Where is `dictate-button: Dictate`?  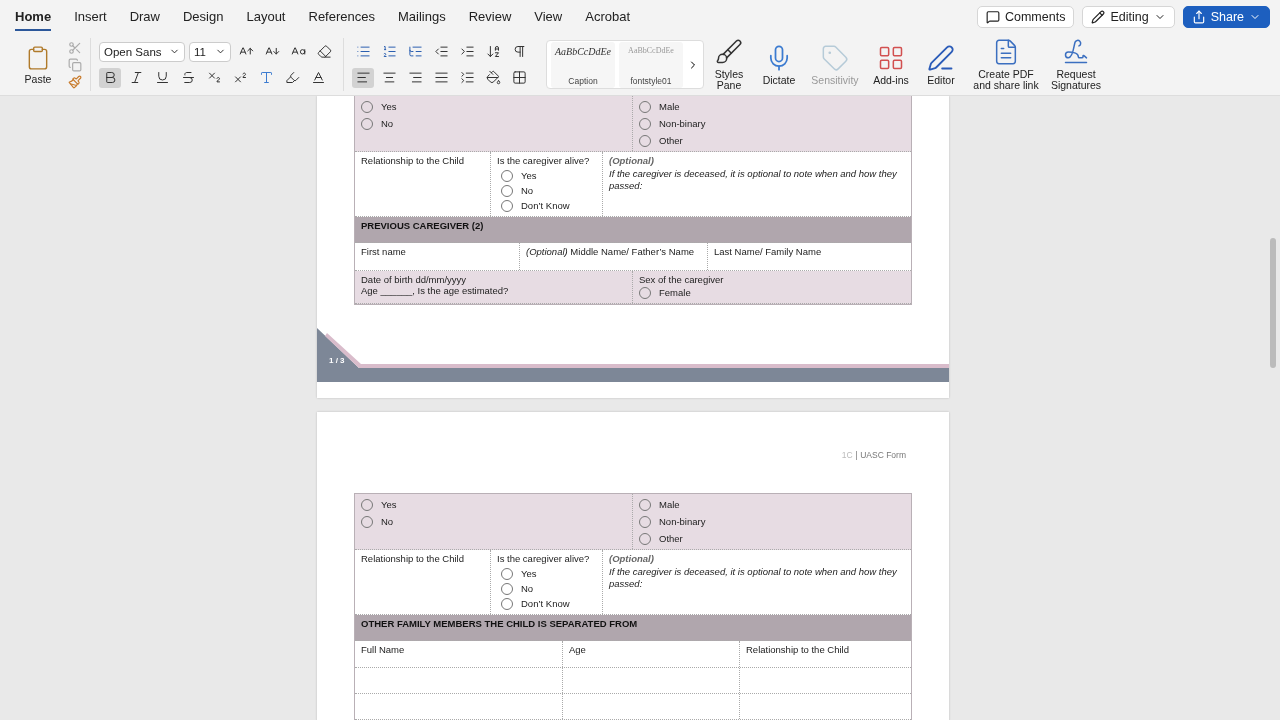
dictate-button: Dictate is located at coordinates (779, 64).